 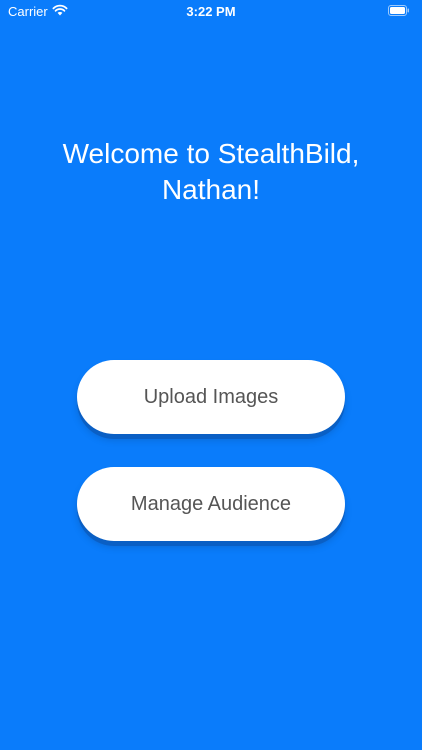 I want to click on welcome-title: Welcome to StealthBild, Nathan!, so click(x=211, y=172).